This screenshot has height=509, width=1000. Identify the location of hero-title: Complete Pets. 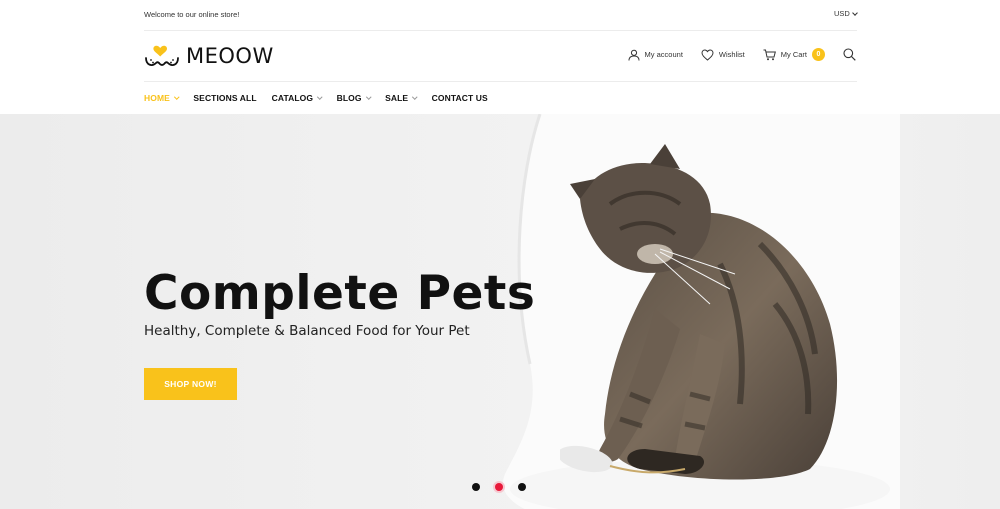
(340, 293).